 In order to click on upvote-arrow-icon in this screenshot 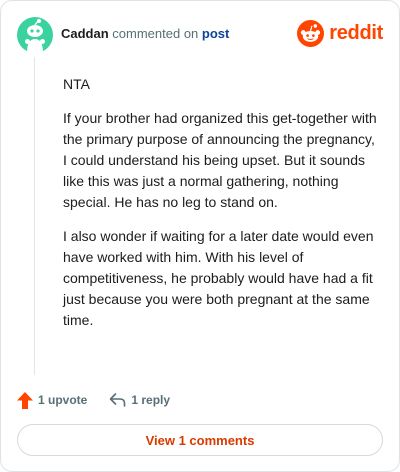, I will do `click(25, 400)`.